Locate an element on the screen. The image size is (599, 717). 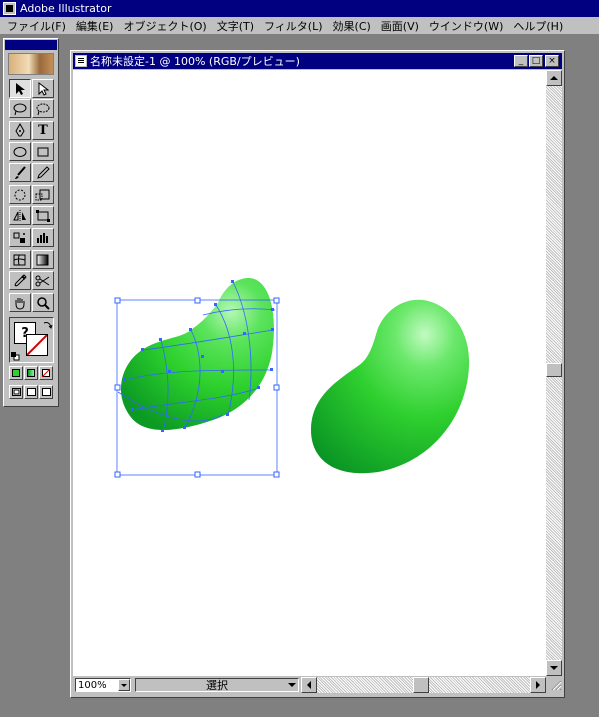
free-transform-icon is located at coordinates (43, 215).